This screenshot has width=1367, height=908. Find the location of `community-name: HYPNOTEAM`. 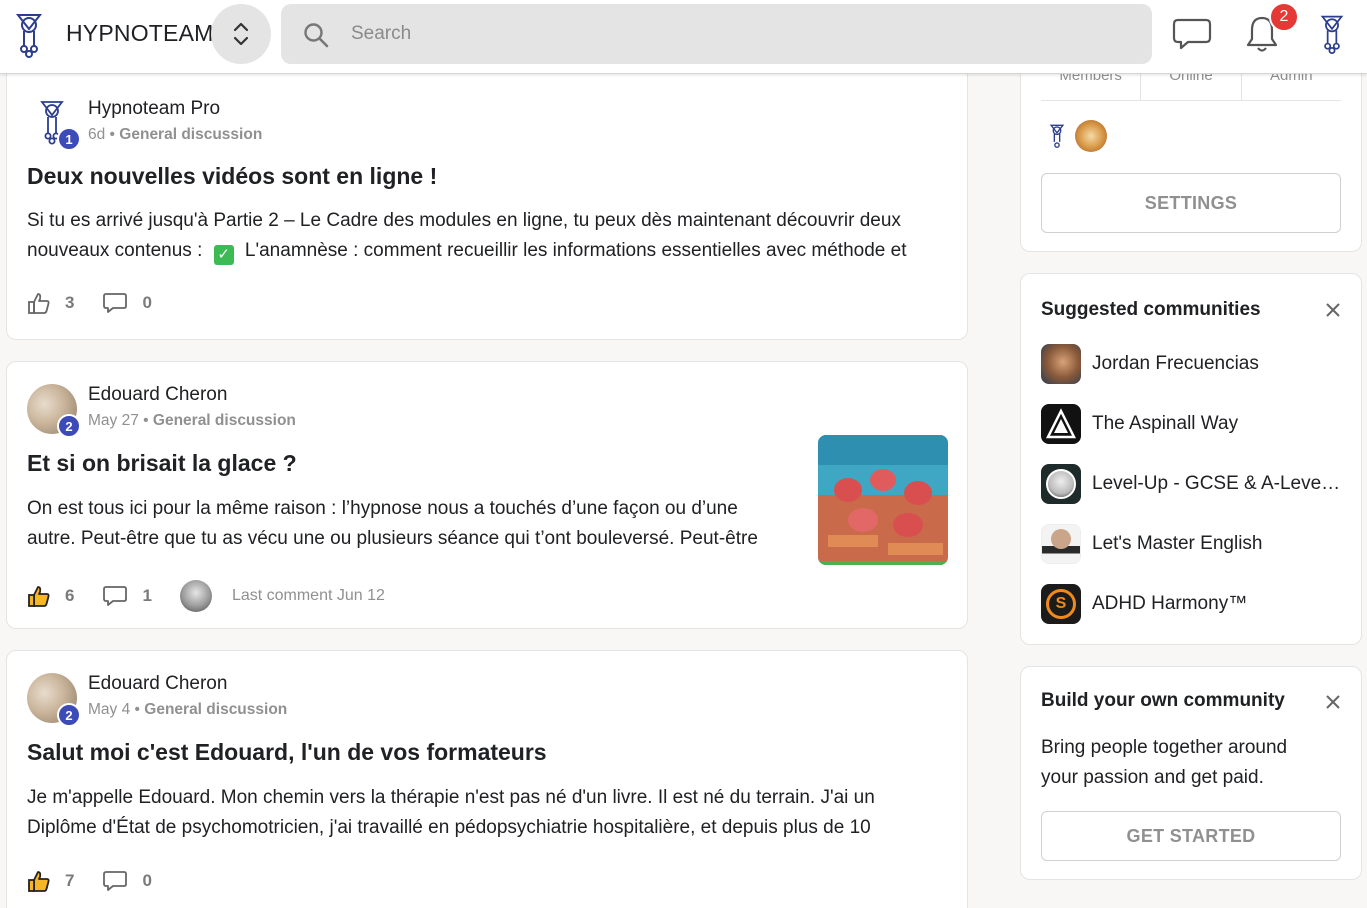

community-name: HYPNOTEAM is located at coordinates (139, 33).